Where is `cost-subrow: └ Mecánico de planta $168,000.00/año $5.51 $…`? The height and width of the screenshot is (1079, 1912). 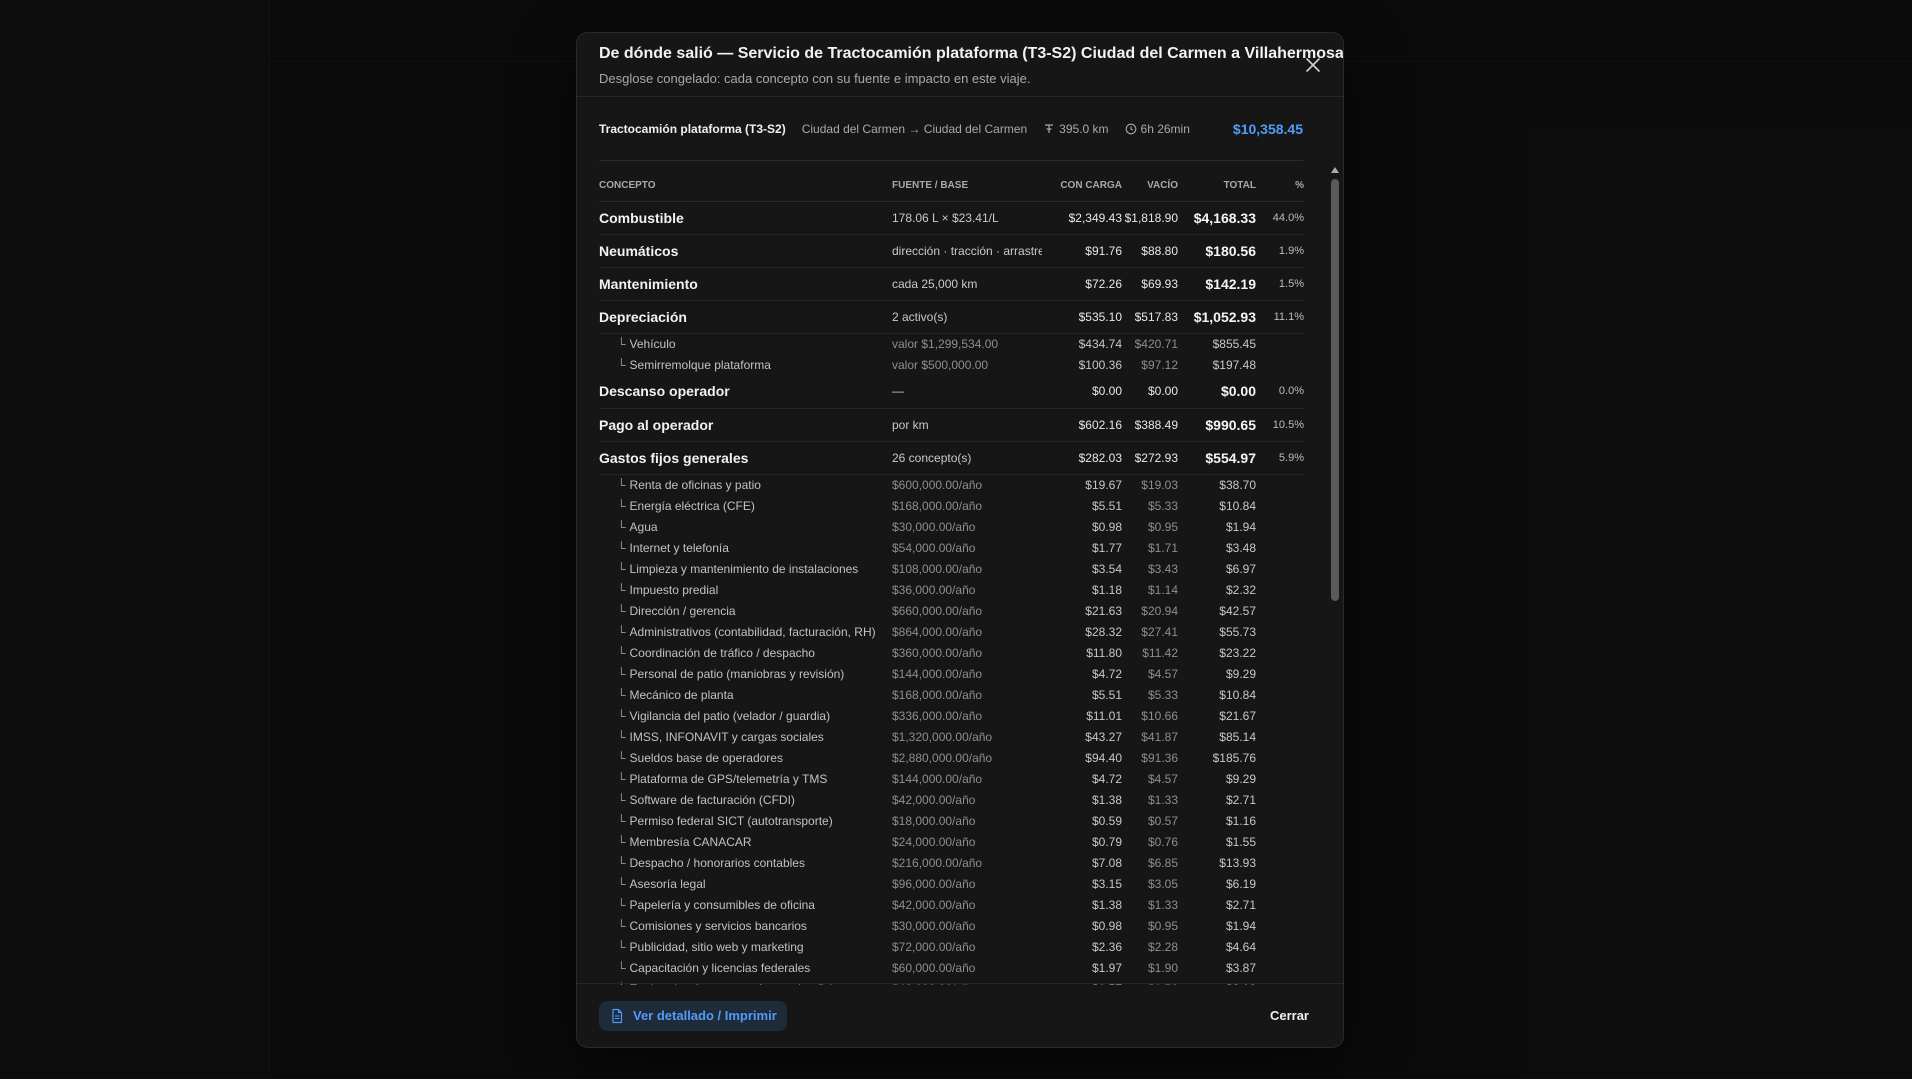 cost-subrow: └ Mecánico de planta $168,000.00/año $5.51 $… is located at coordinates (951, 694).